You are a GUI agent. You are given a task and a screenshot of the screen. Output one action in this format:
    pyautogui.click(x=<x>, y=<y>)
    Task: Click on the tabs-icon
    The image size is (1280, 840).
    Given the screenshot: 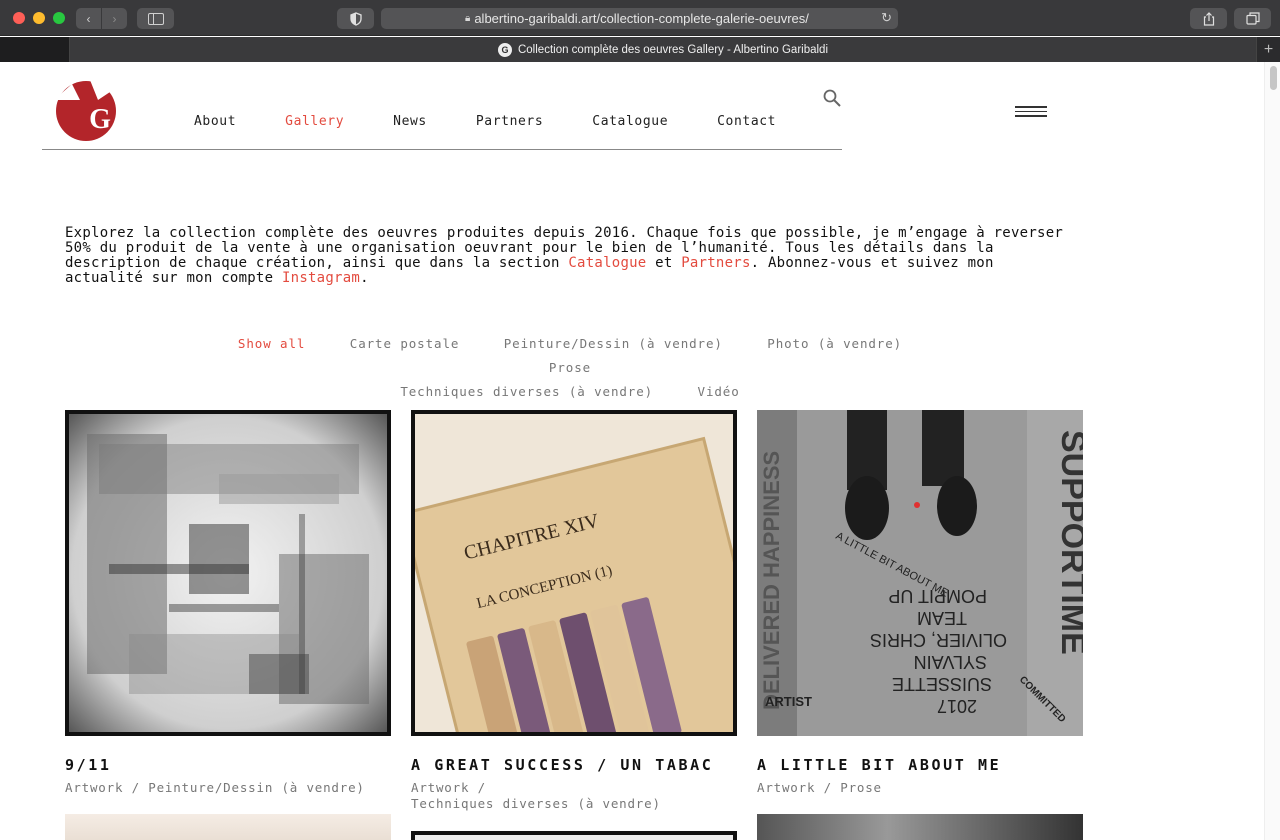 What is the action you would take?
    pyautogui.click(x=1252, y=18)
    